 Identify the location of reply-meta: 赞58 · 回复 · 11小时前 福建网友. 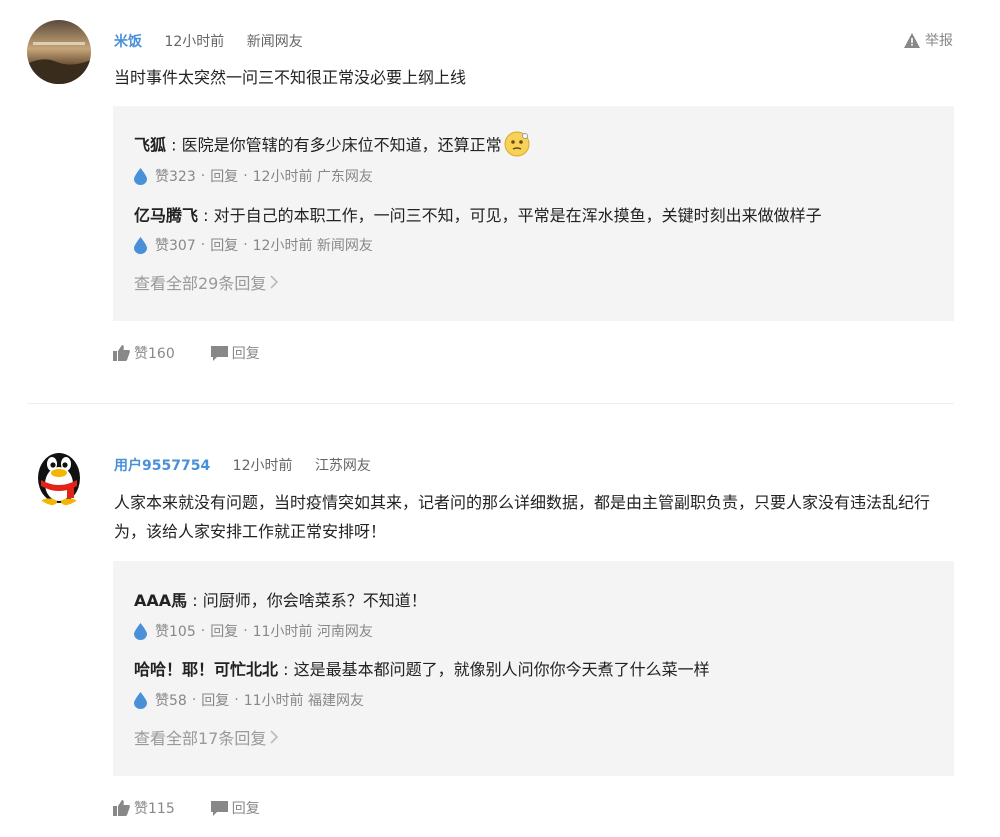
(249, 700).